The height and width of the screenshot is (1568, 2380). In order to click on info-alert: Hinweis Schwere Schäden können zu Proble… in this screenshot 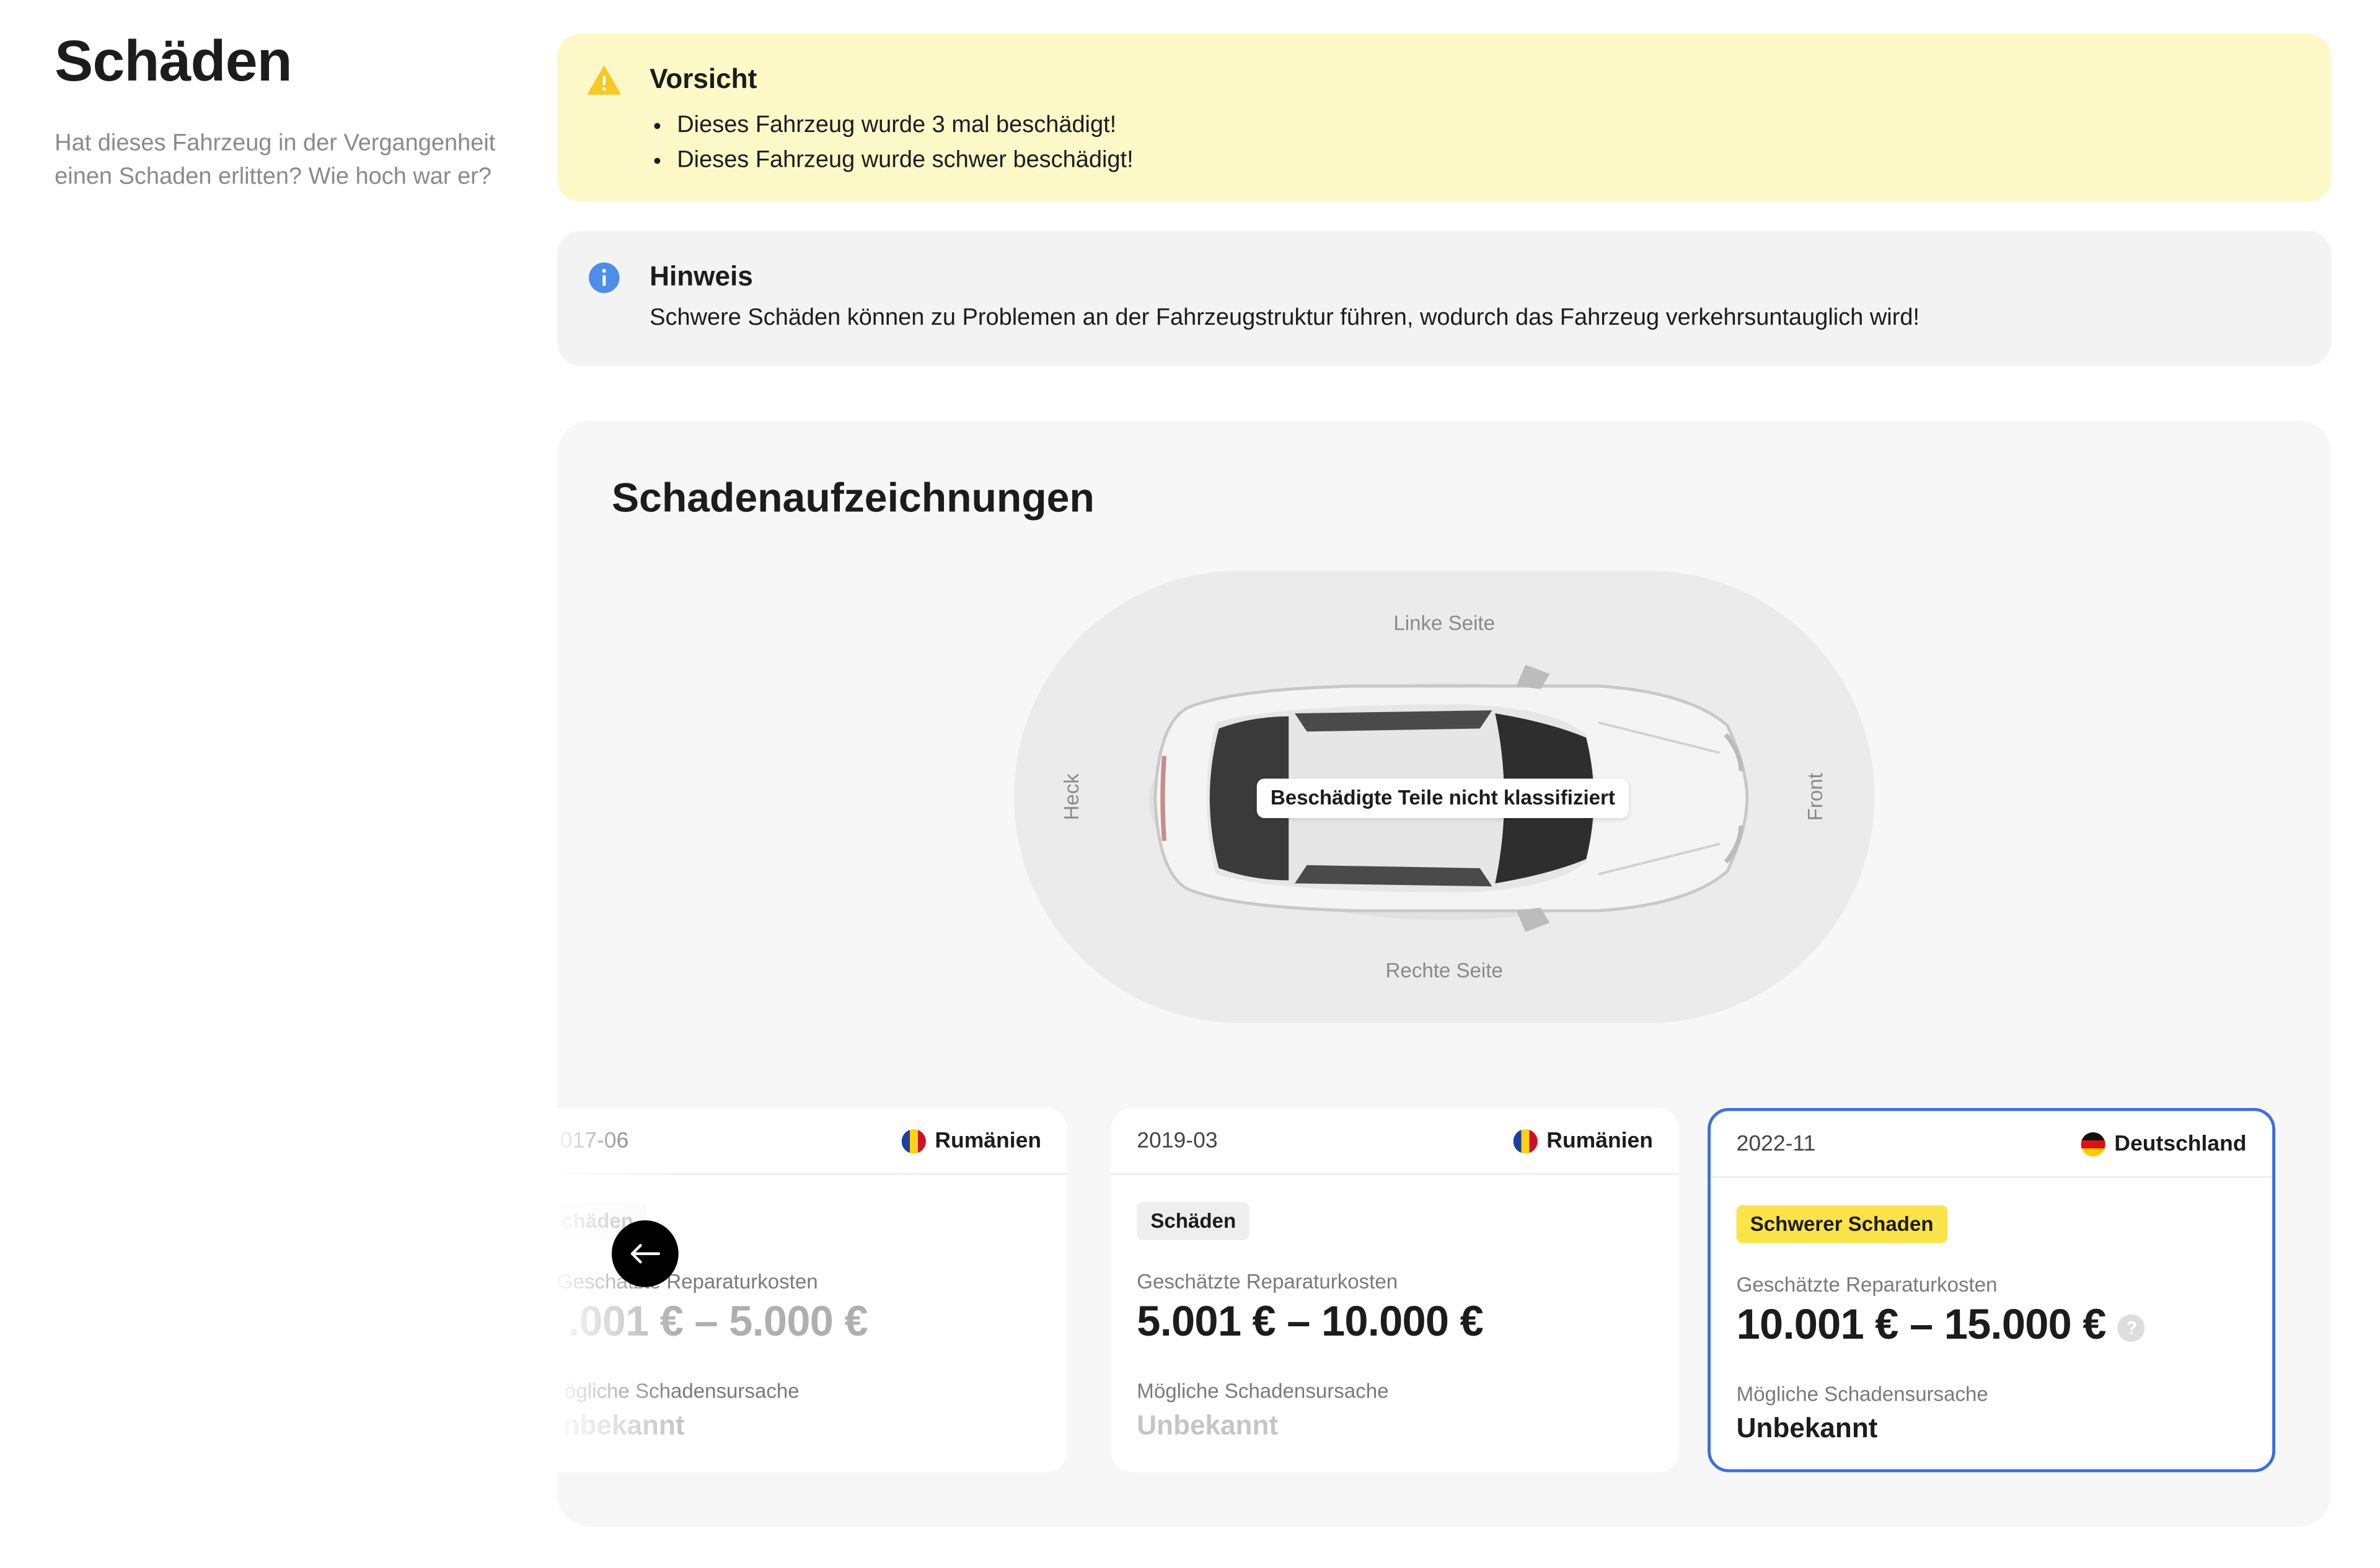, I will do `click(1444, 298)`.